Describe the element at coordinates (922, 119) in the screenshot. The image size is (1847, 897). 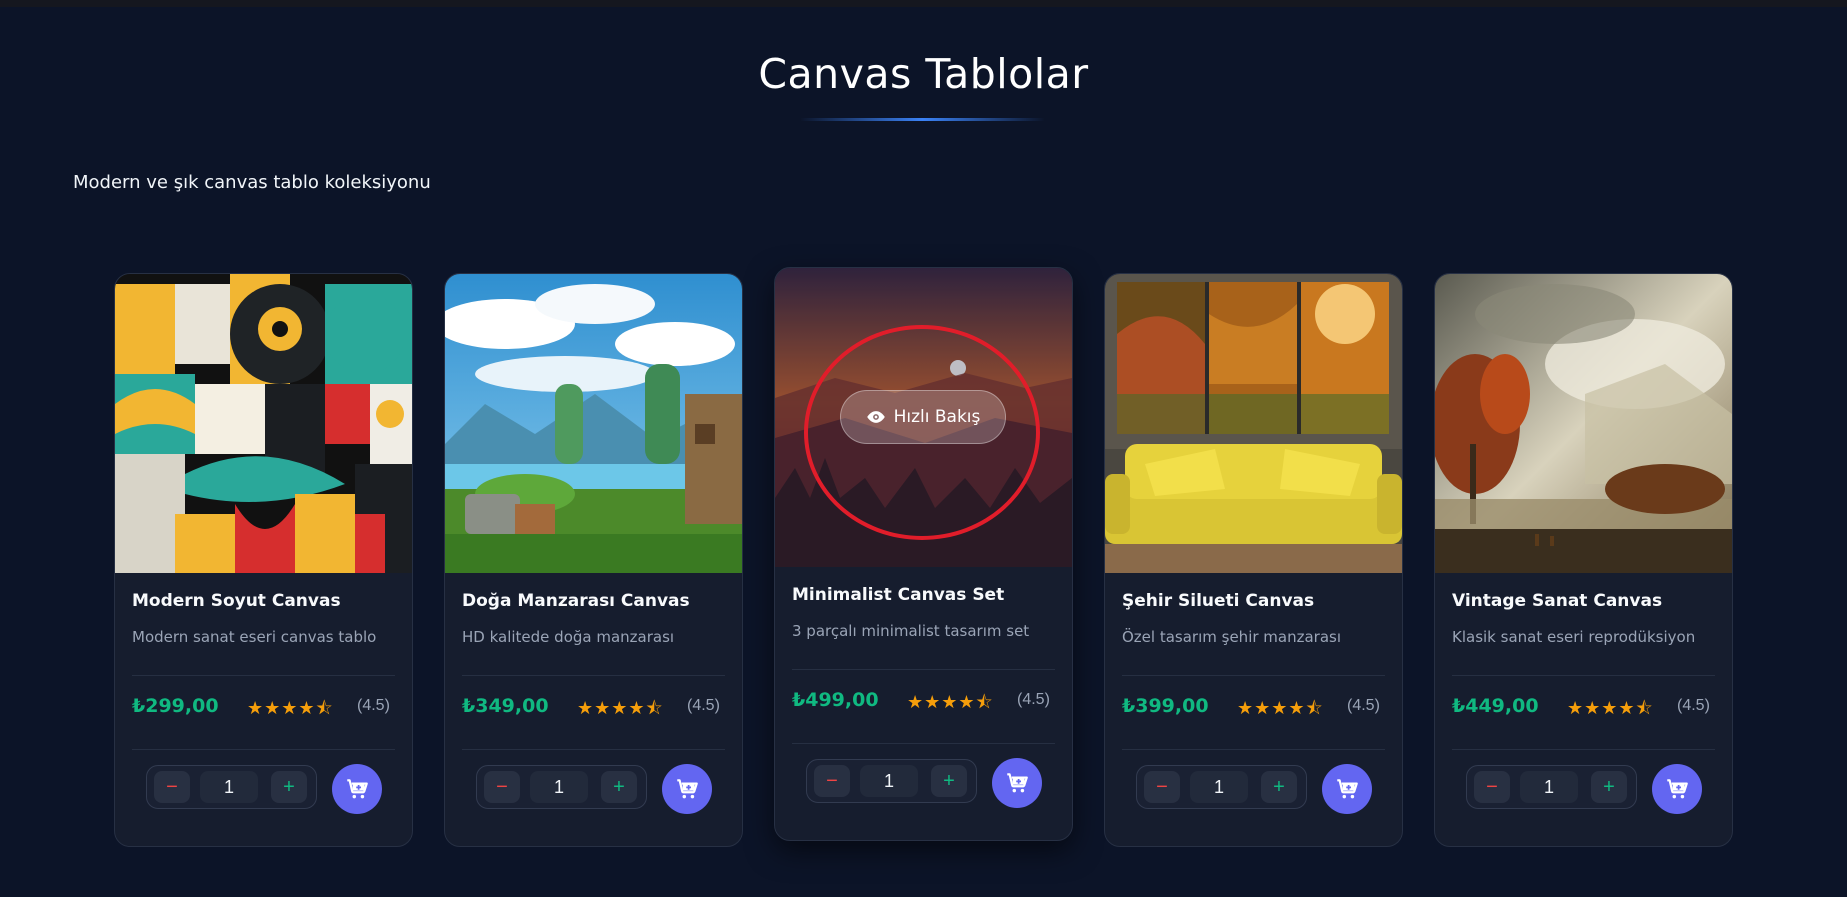
I see `title-underline` at that location.